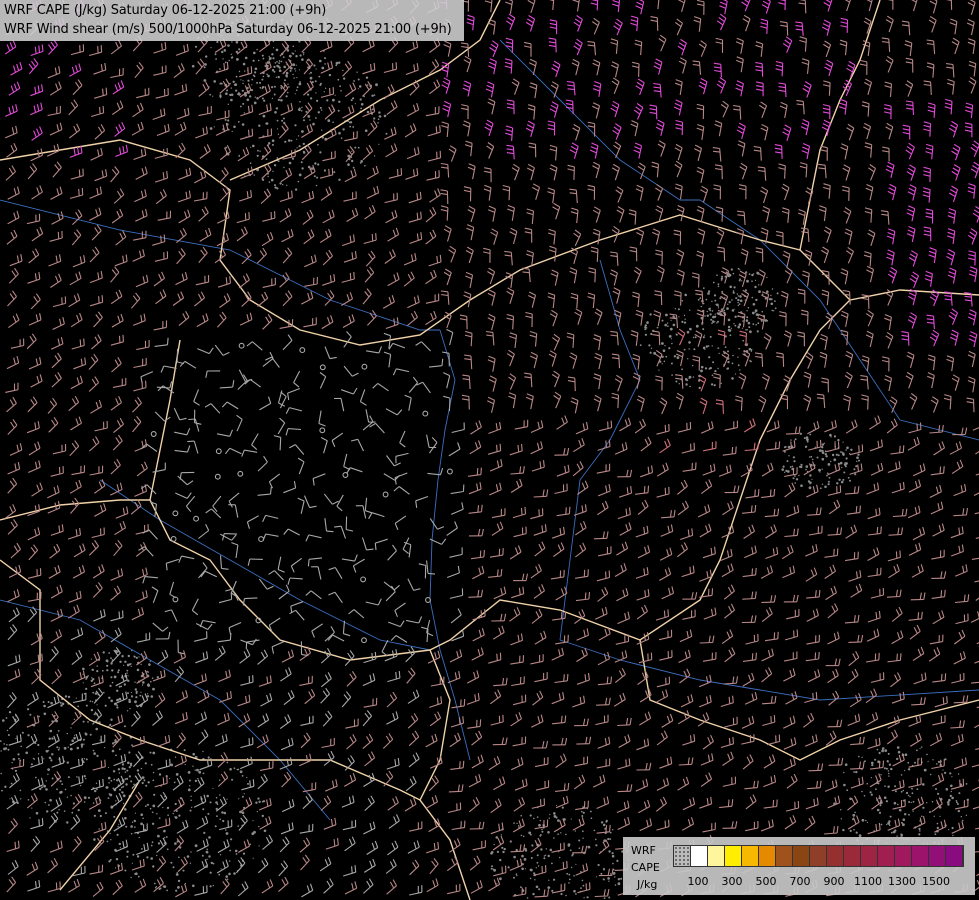 Image resolution: width=979 pixels, height=900 pixels. I want to click on legend-swatch, so click(835, 856).